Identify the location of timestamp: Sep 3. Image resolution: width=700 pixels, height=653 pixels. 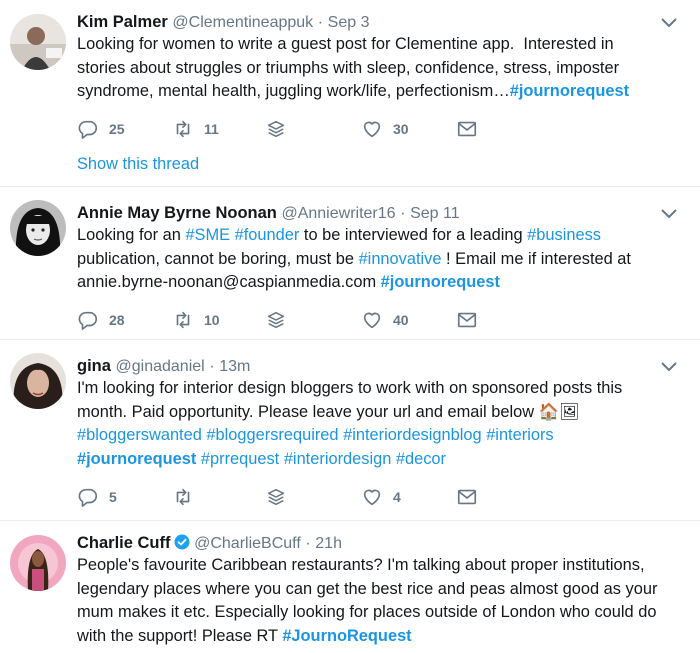
(349, 22).